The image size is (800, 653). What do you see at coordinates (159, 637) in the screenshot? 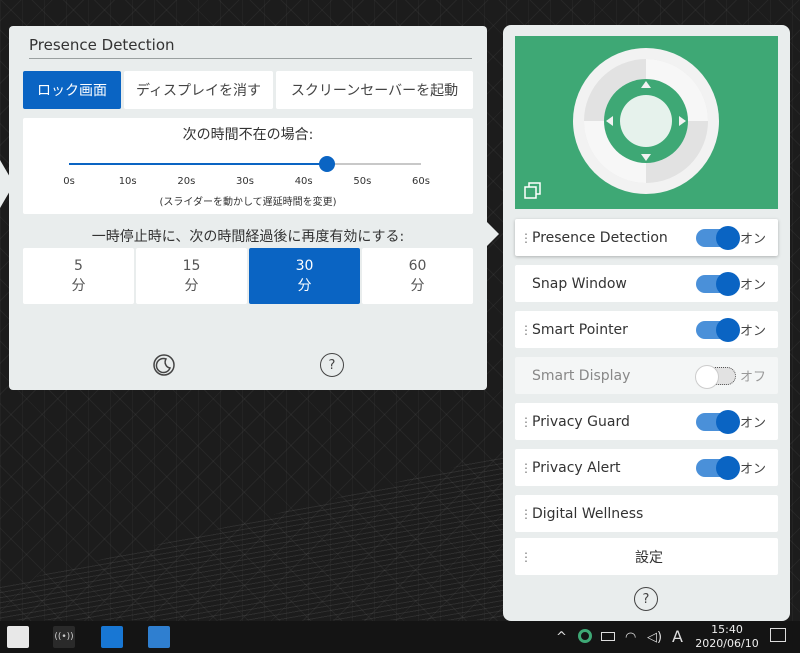
I see `photos-app-icon` at bounding box center [159, 637].